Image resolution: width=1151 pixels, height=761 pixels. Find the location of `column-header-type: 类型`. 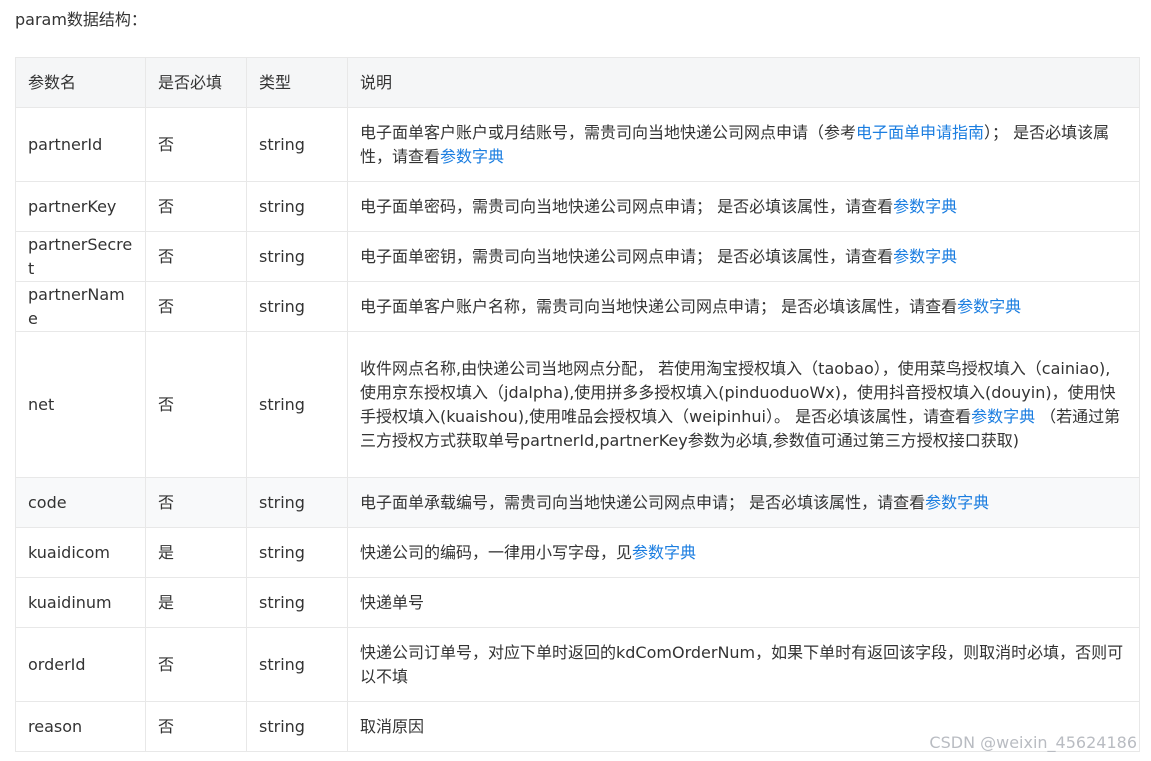

column-header-type: 类型 is located at coordinates (297, 82).